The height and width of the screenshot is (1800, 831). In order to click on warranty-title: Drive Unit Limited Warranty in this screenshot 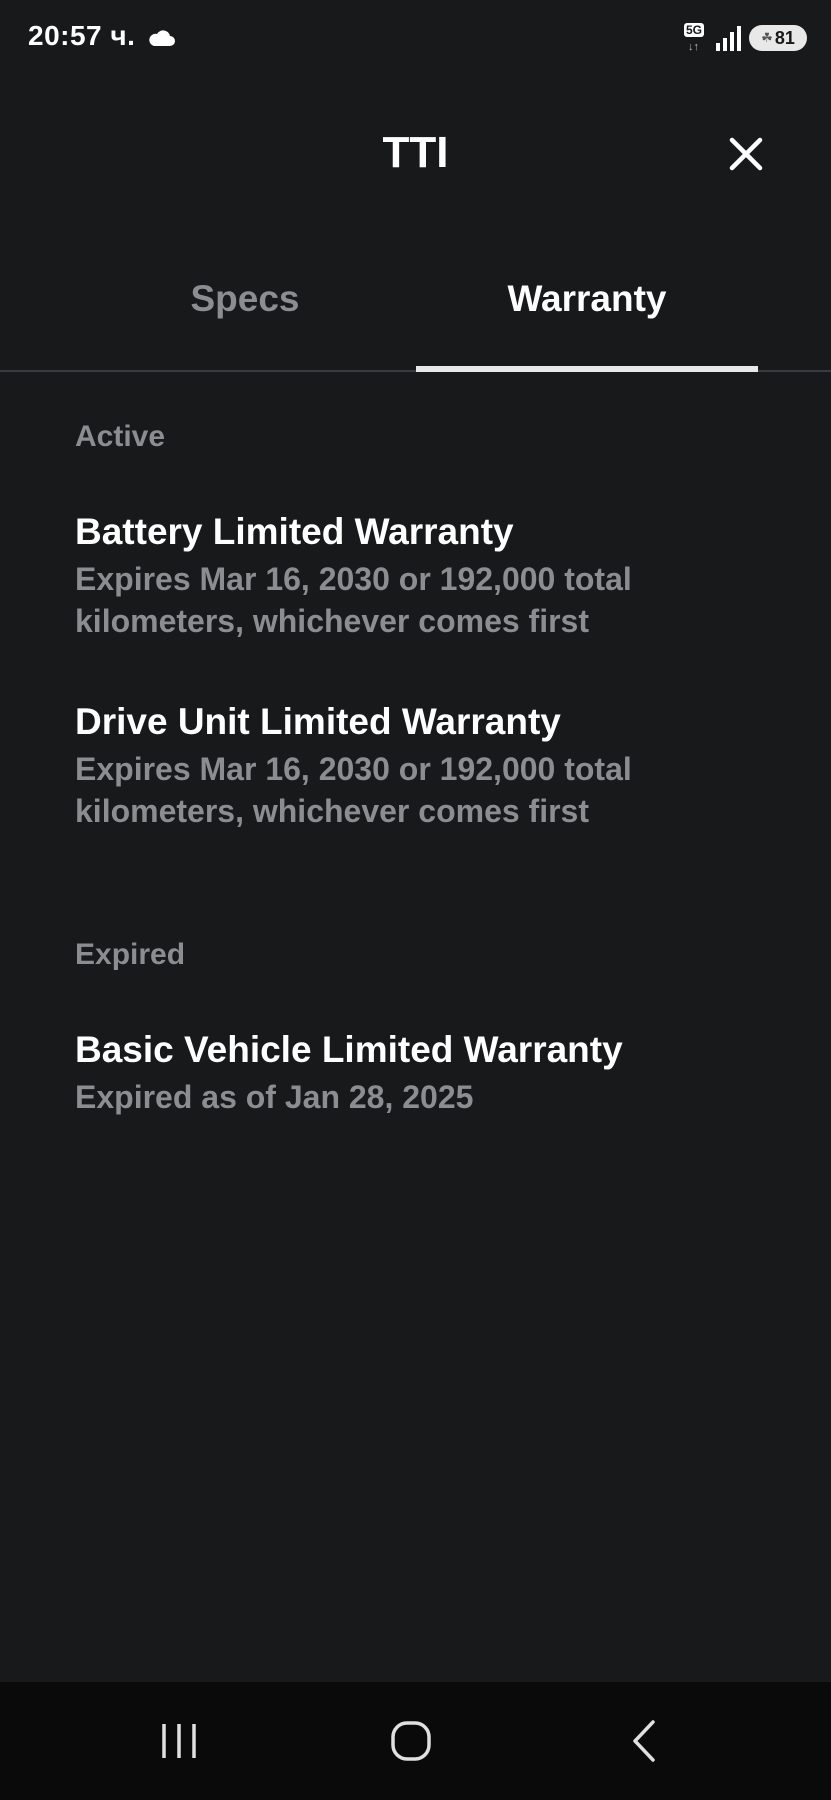, I will do `click(318, 721)`.